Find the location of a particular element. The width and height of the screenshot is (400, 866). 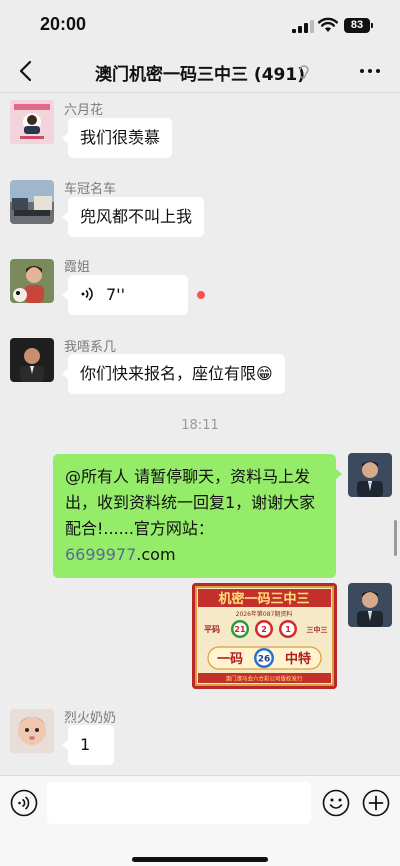

poster-number: 1 is located at coordinates (288, 629).